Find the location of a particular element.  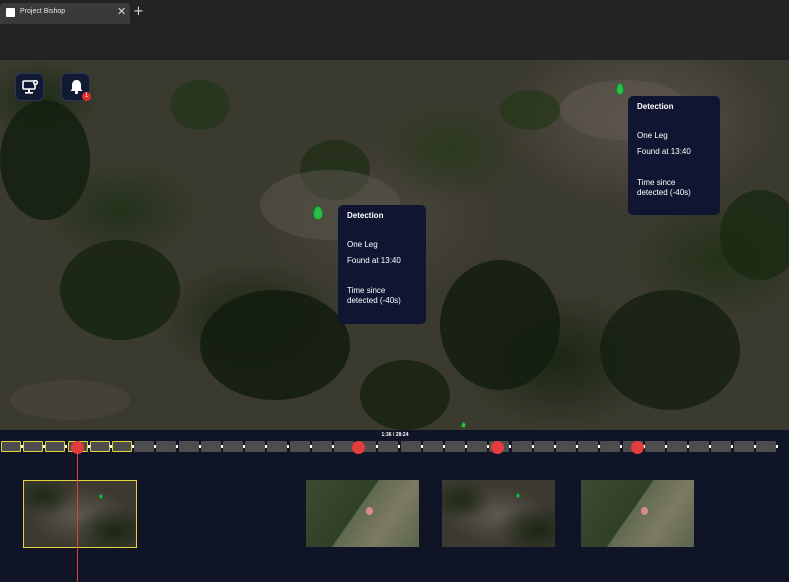

display-settings-button is located at coordinates (29, 87).